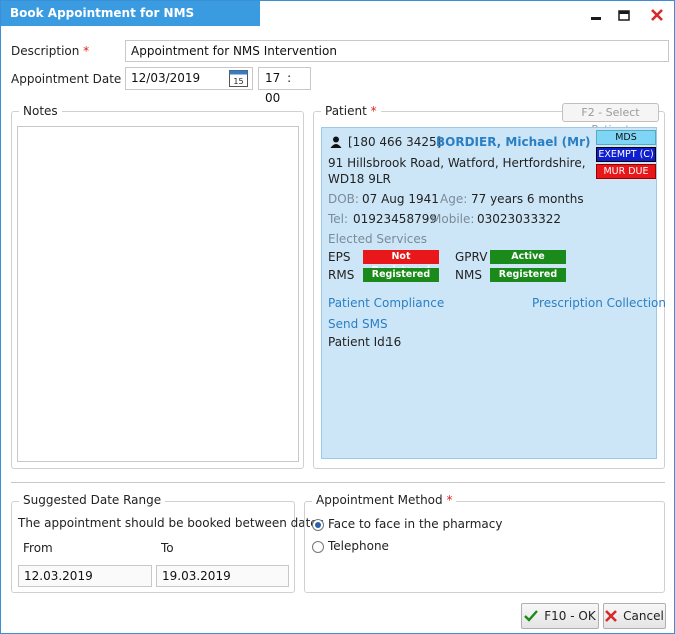 The height and width of the screenshot is (634, 675). What do you see at coordinates (531, 616) in the screenshot?
I see `checkmark-icon` at bounding box center [531, 616].